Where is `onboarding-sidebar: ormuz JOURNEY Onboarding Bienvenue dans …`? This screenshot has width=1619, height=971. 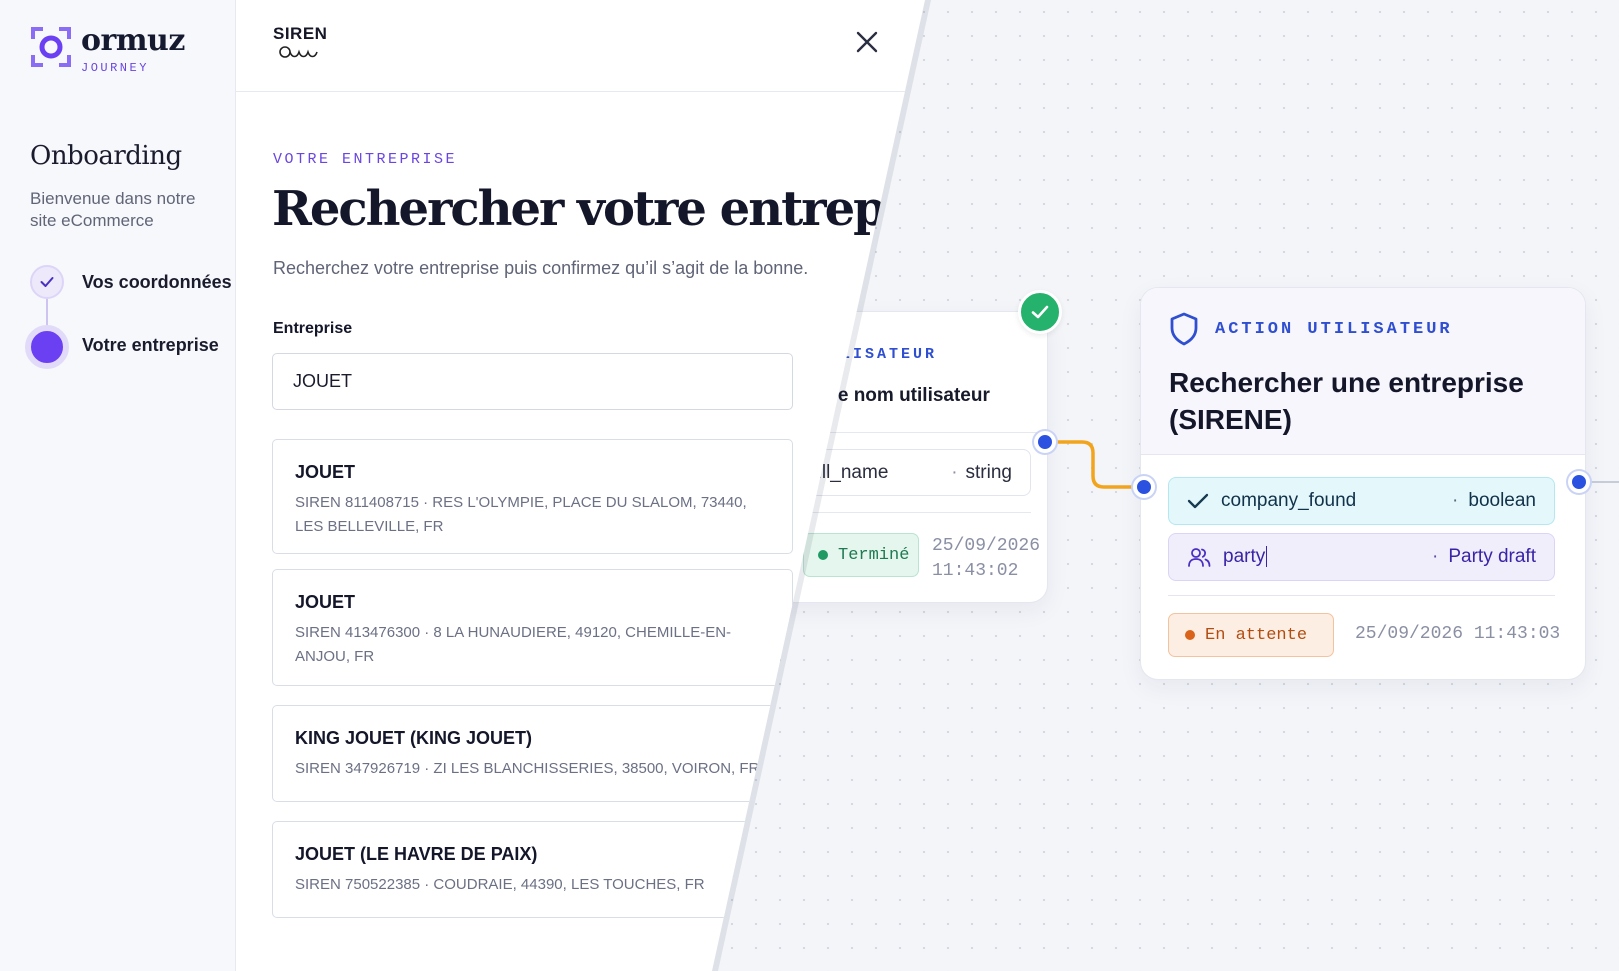
onboarding-sidebar: ormuz JOURNEY Onboarding Bienvenue dans … is located at coordinates (118, 485).